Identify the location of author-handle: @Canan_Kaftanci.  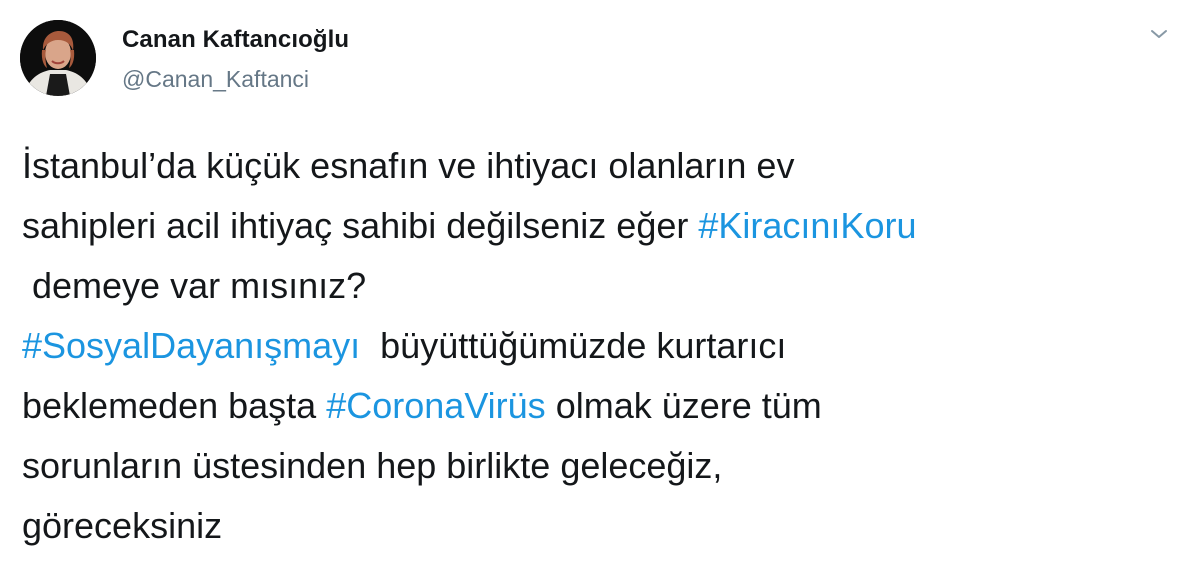
(215, 79).